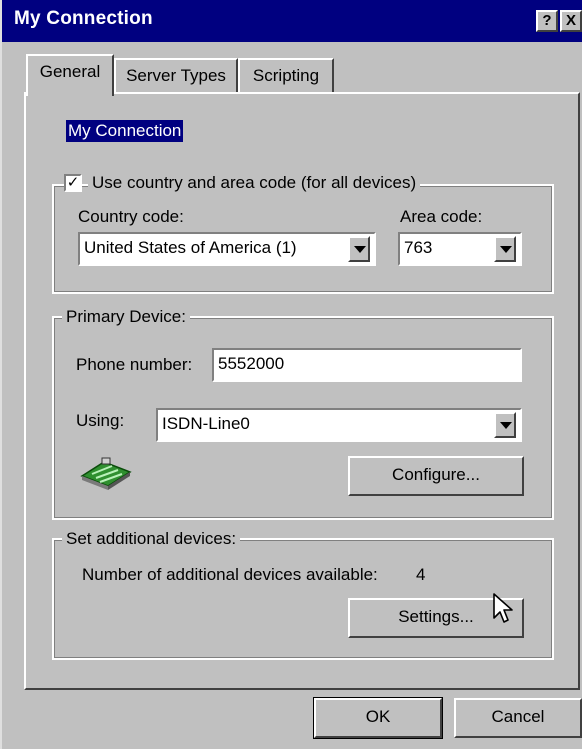  What do you see at coordinates (106, 473) in the screenshot?
I see `modem-icon` at bounding box center [106, 473].